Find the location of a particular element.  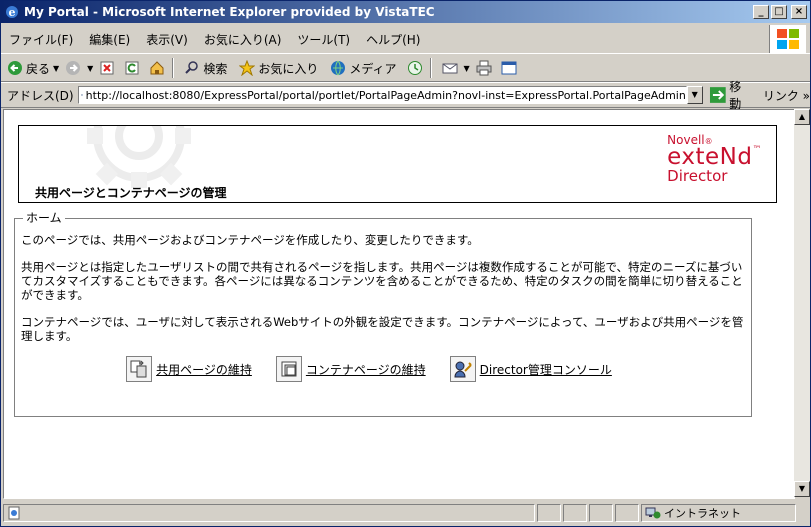

search-button: 検索 is located at coordinates (205, 68).